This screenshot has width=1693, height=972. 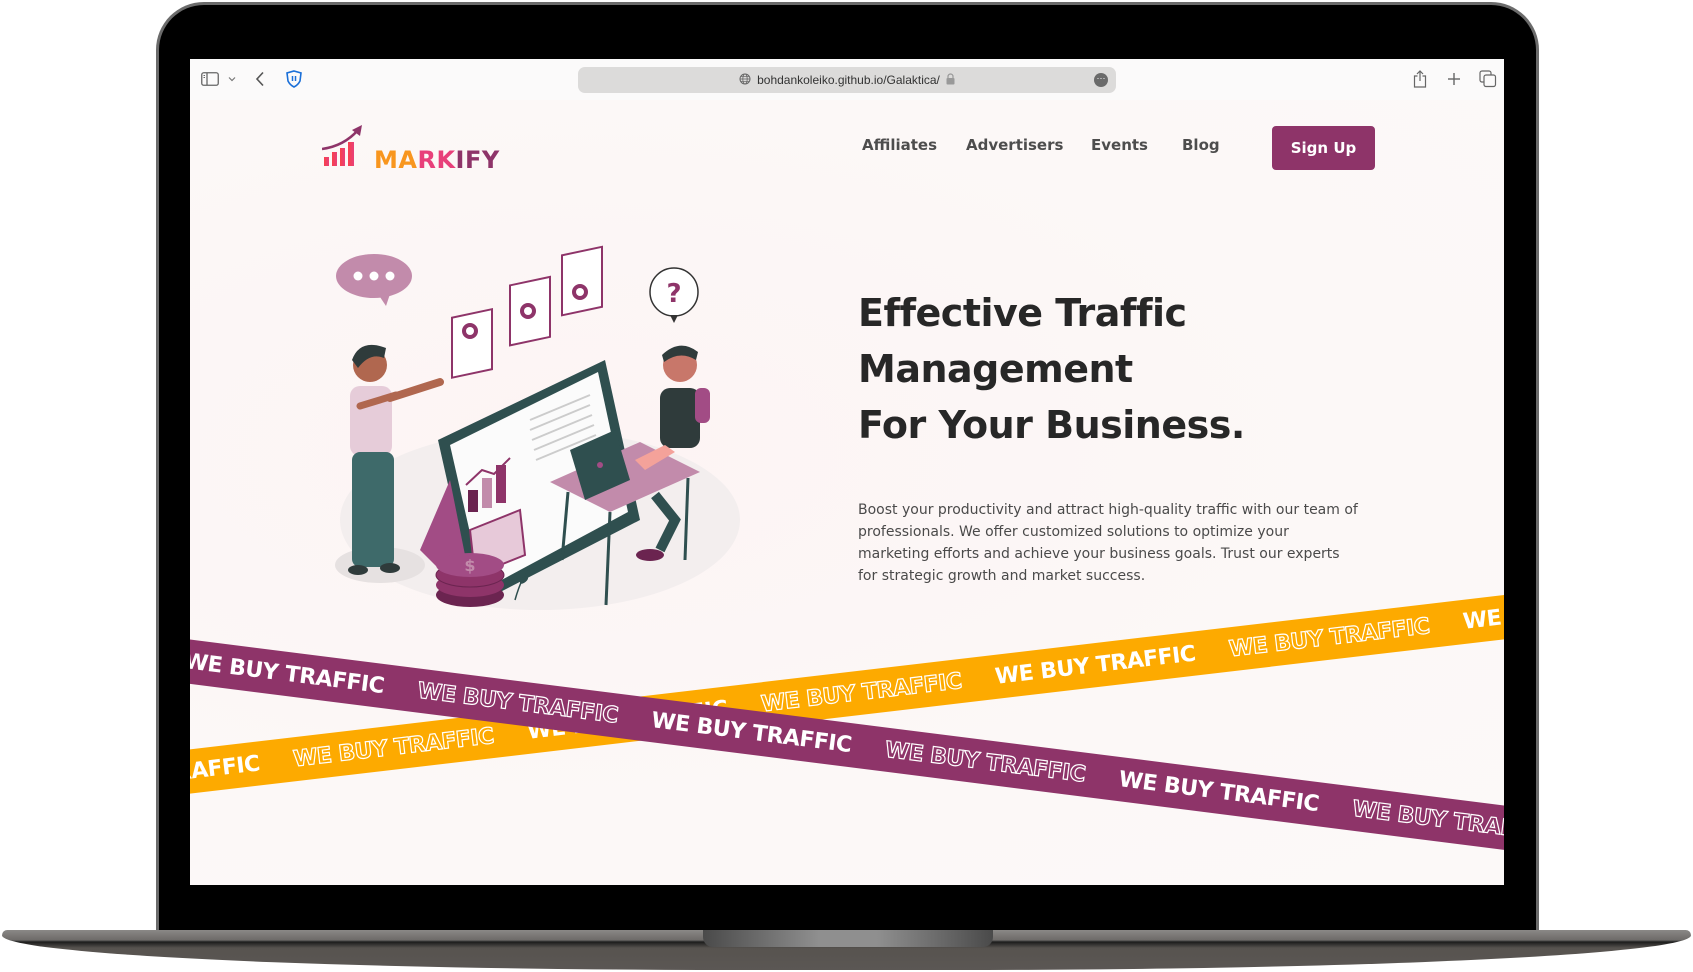 I want to click on address-bar: bohdankoleiko.github.io/Galaktica/ ···, so click(x=847, y=80).